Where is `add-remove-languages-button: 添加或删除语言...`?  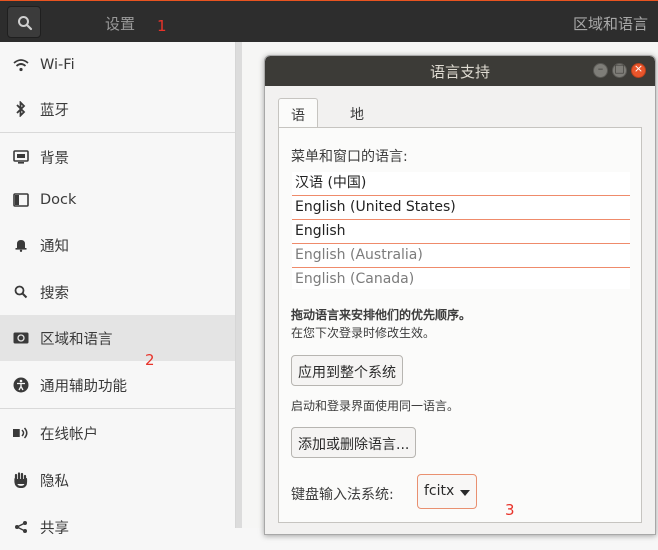
add-remove-languages-button: 添加或删除语言... is located at coordinates (354, 442).